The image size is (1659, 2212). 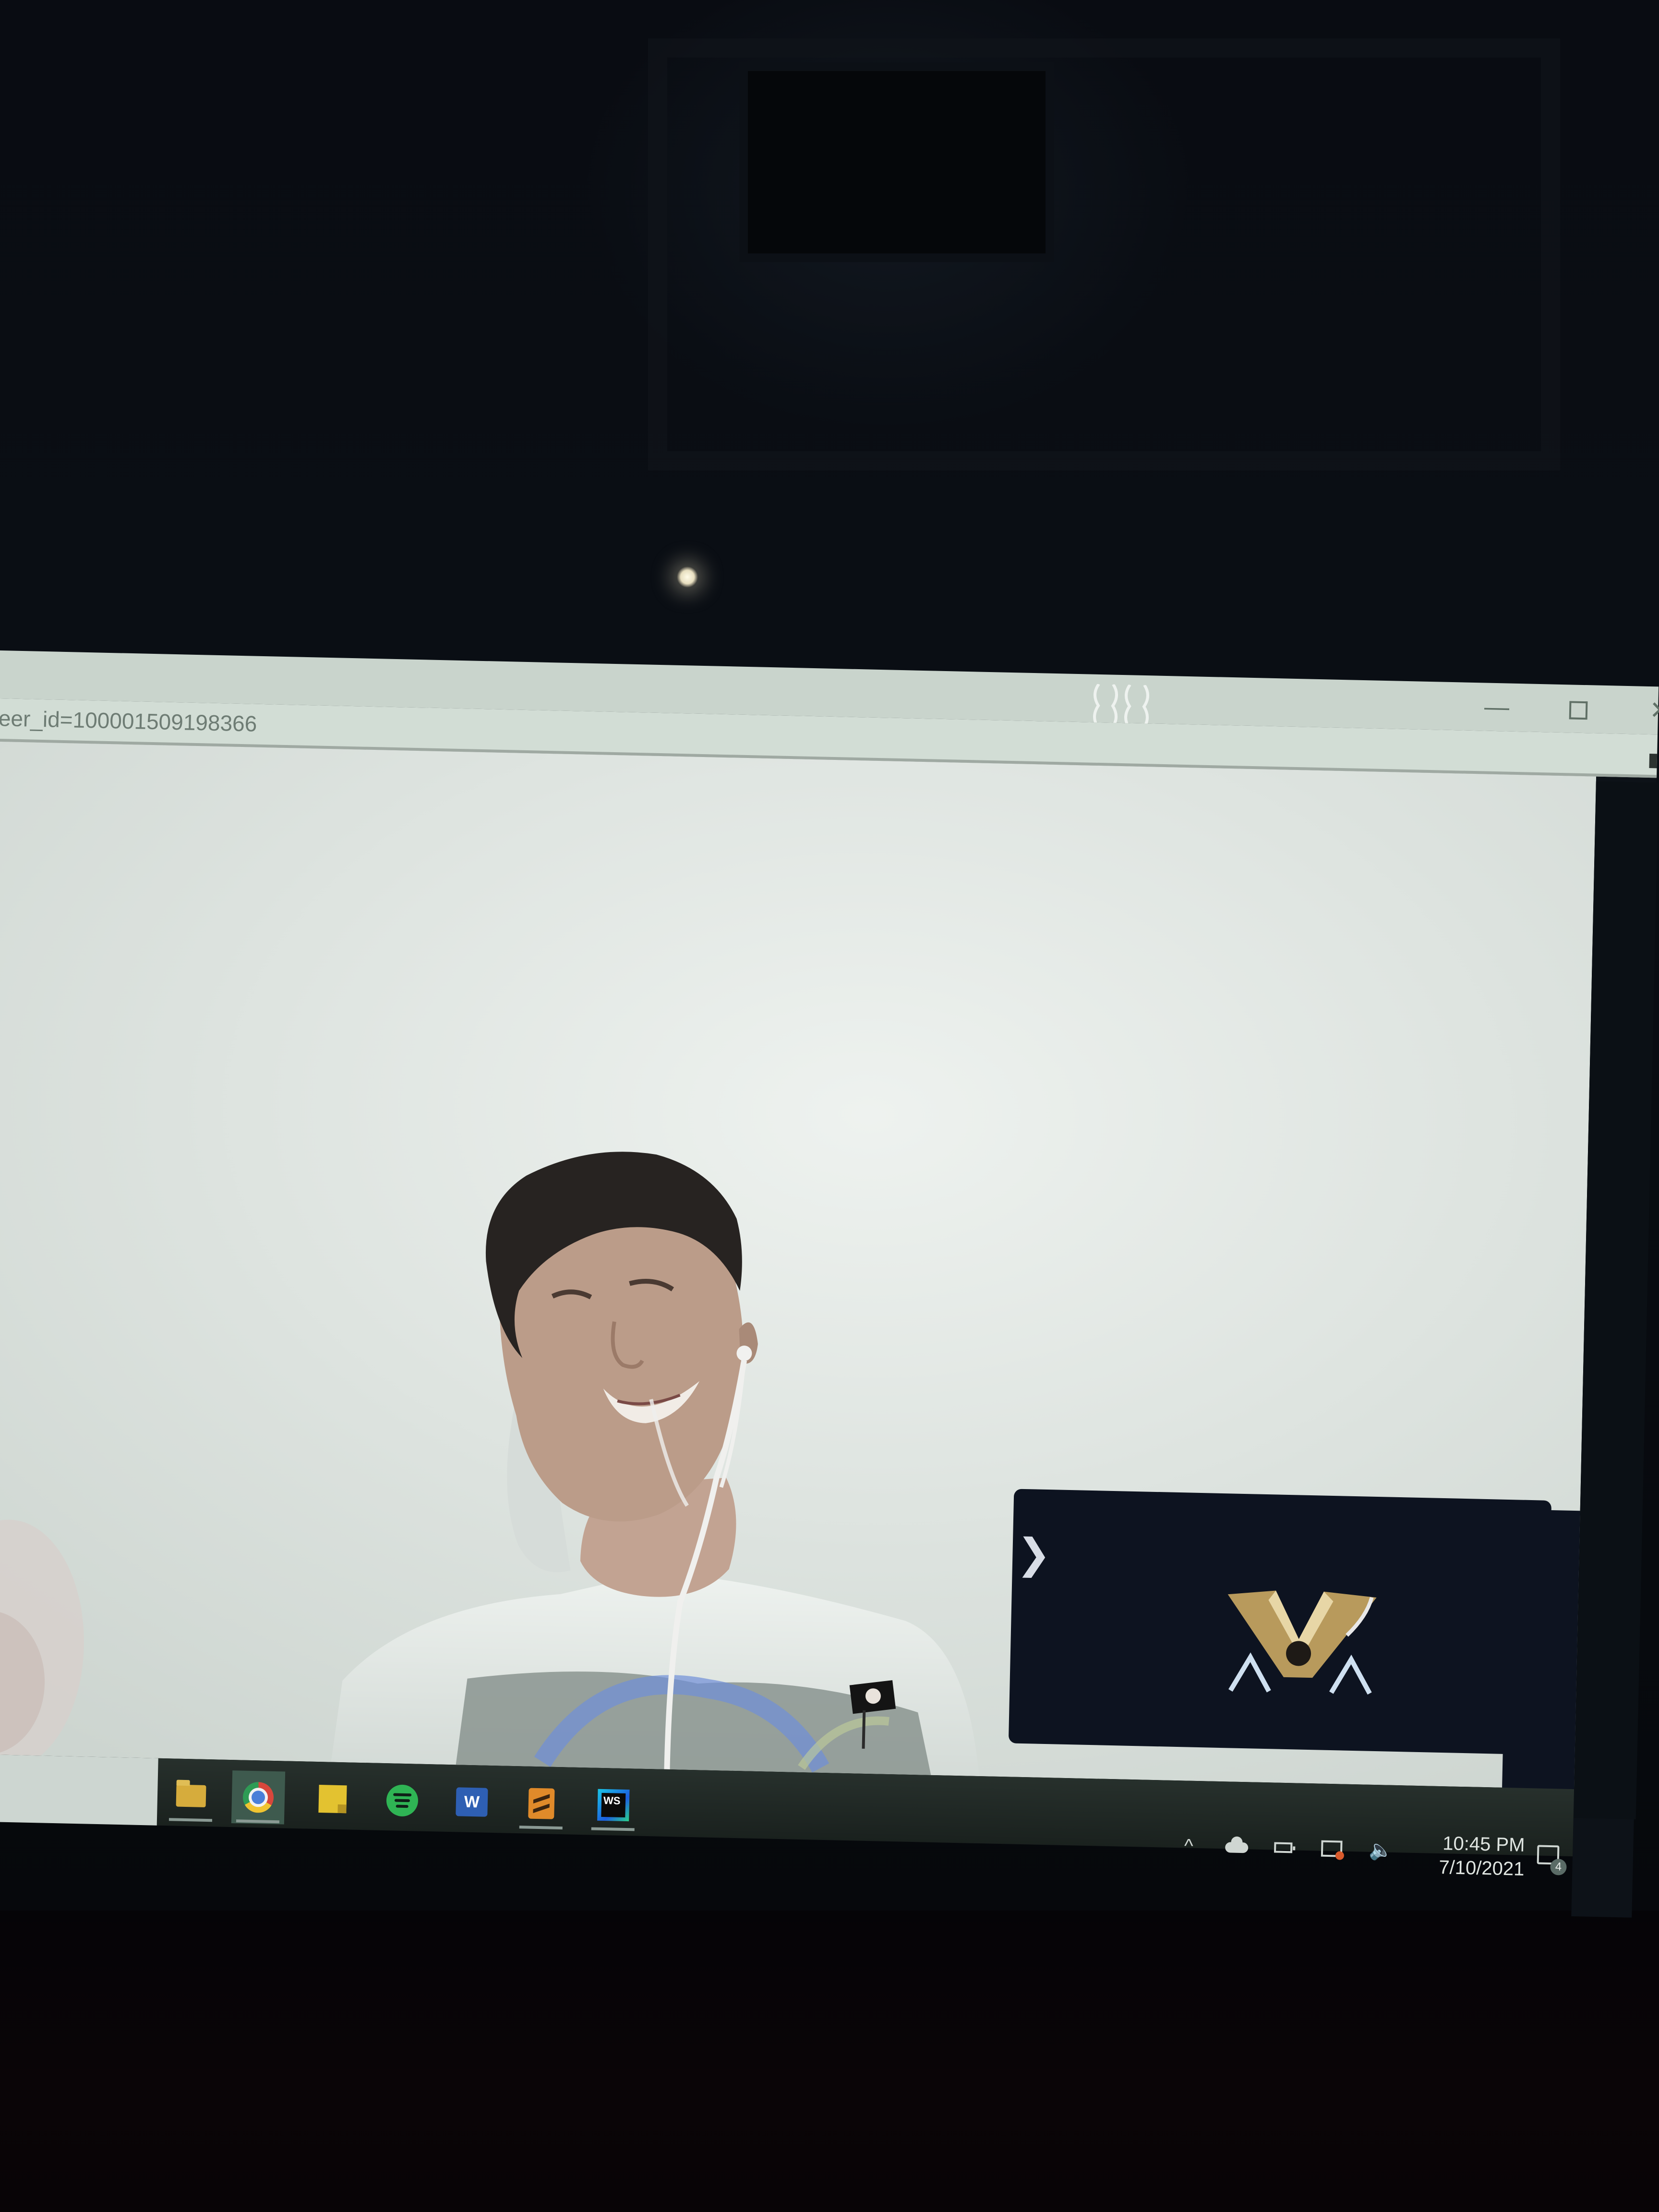 I want to click on battery-button, so click(x=1284, y=1848).